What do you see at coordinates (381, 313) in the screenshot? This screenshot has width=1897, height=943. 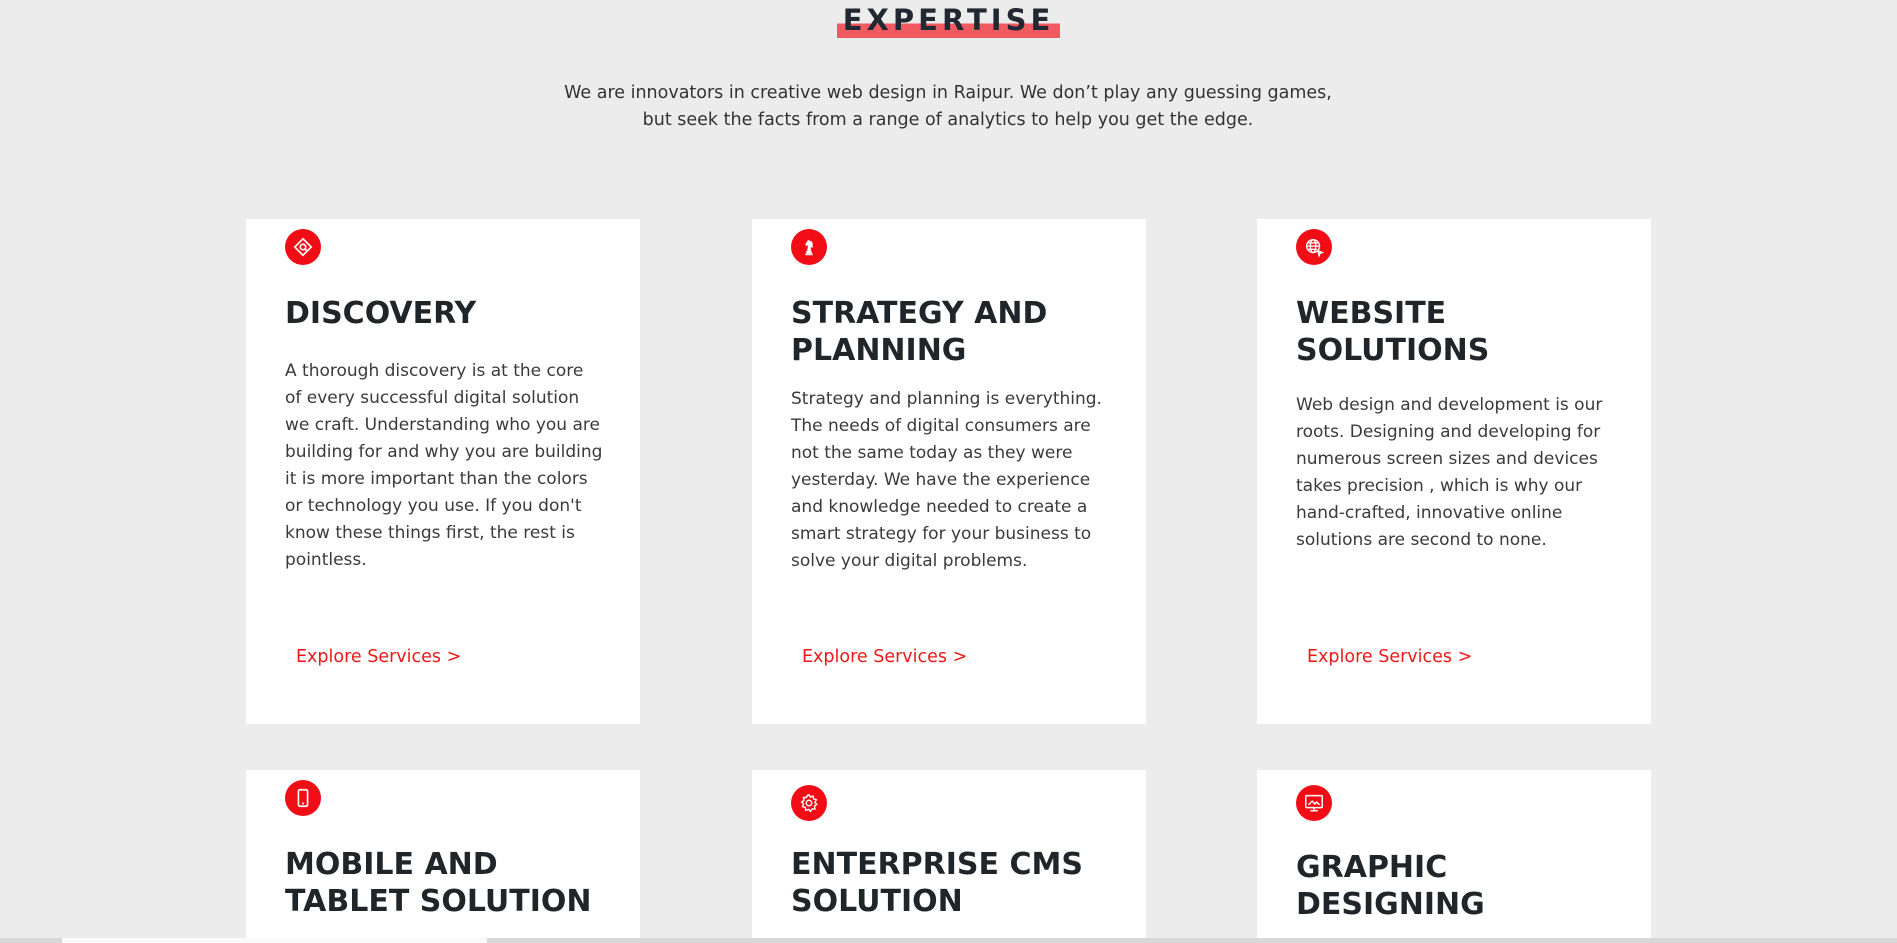 I see `card-title: DISCOVERY` at bounding box center [381, 313].